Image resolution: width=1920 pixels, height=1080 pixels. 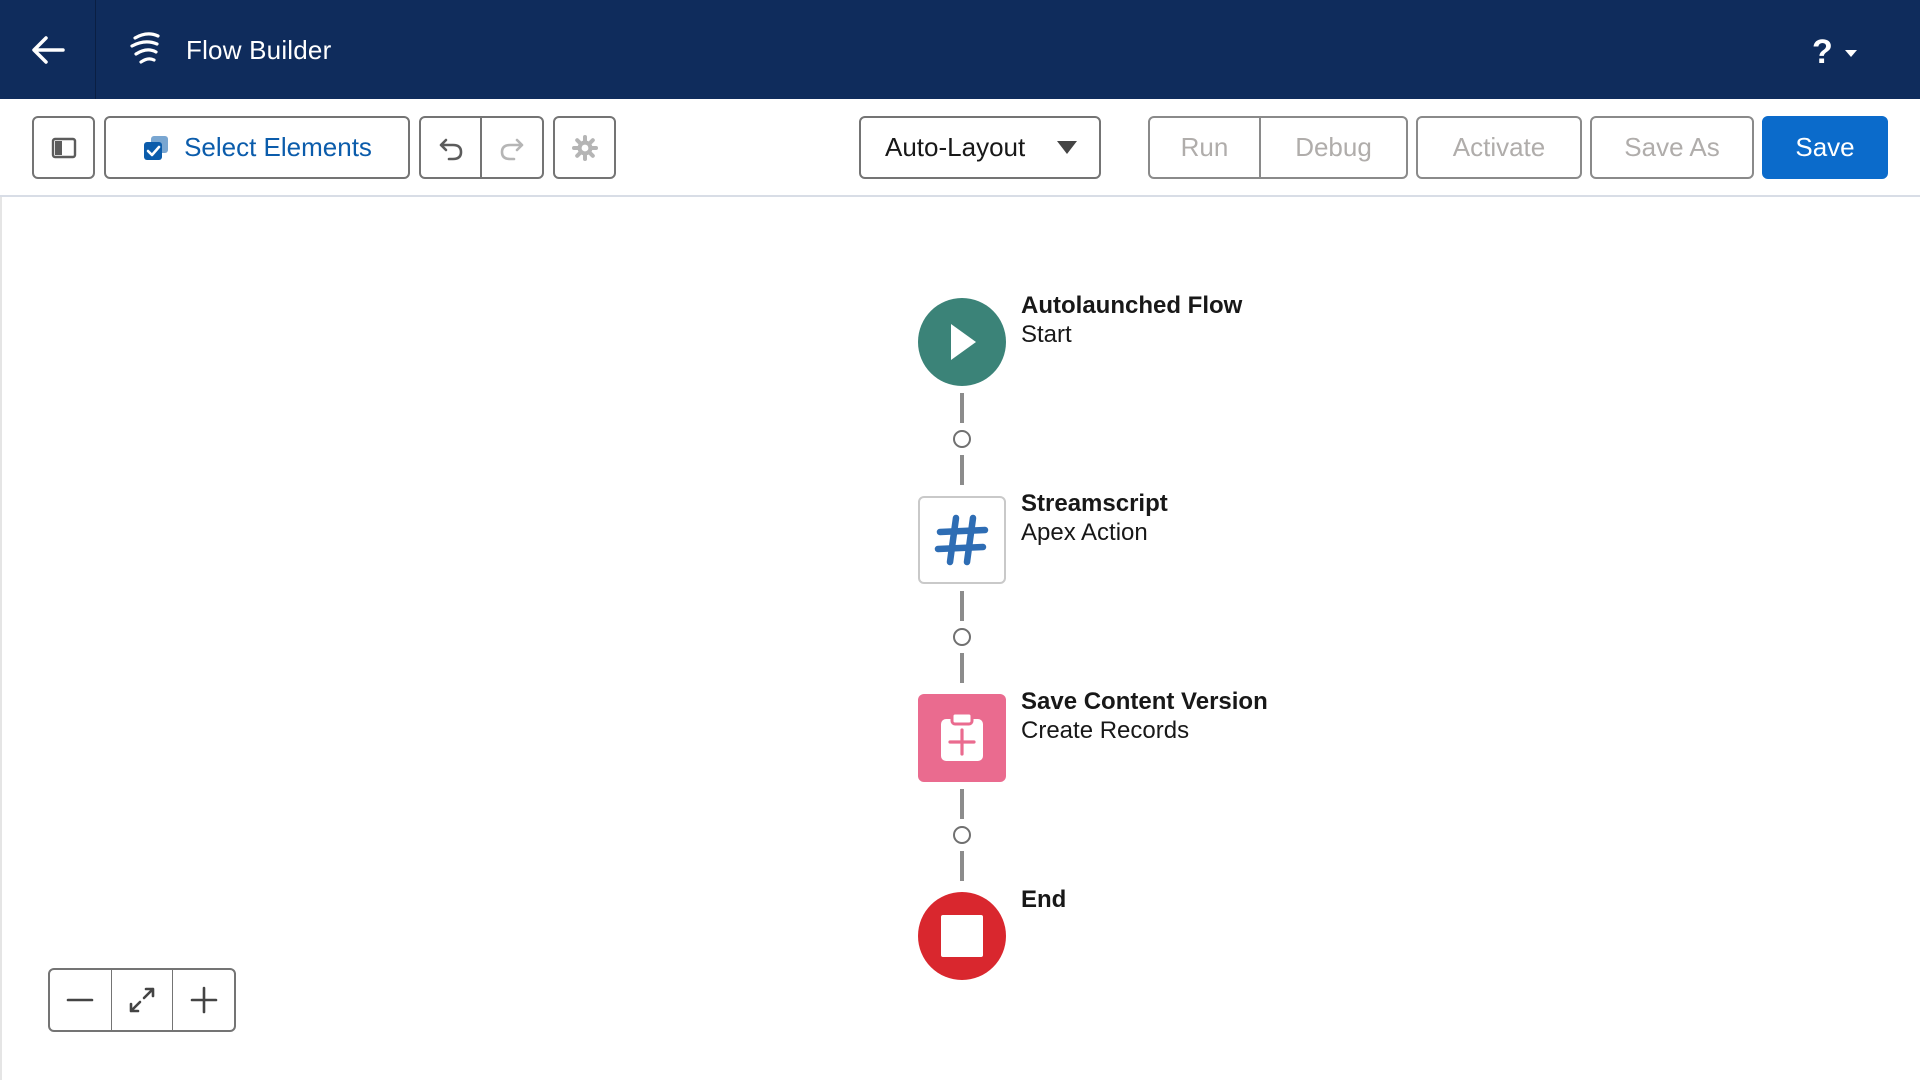 I want to click on redo-button, so click(x=512, y=147).